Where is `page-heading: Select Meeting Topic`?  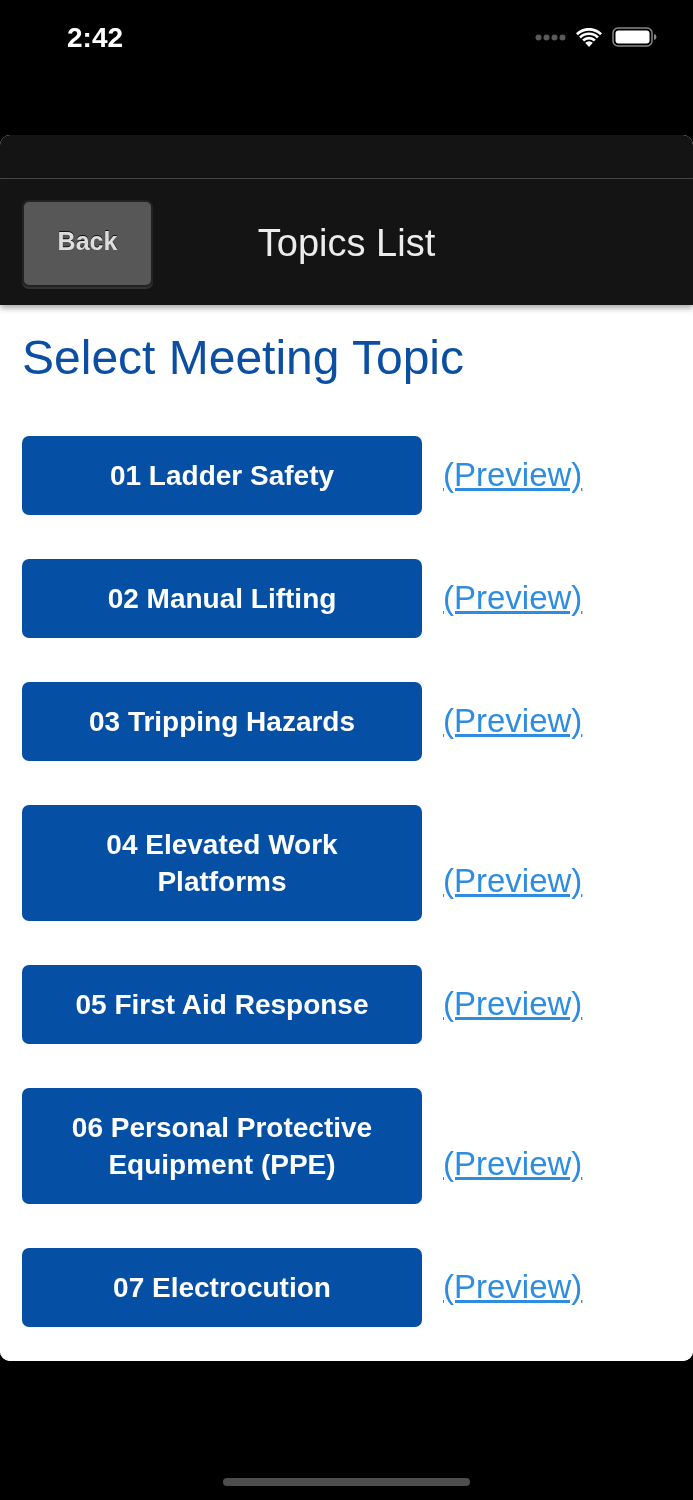
page-heading: Select Meeting Topic is located at coordinates (243, 358).